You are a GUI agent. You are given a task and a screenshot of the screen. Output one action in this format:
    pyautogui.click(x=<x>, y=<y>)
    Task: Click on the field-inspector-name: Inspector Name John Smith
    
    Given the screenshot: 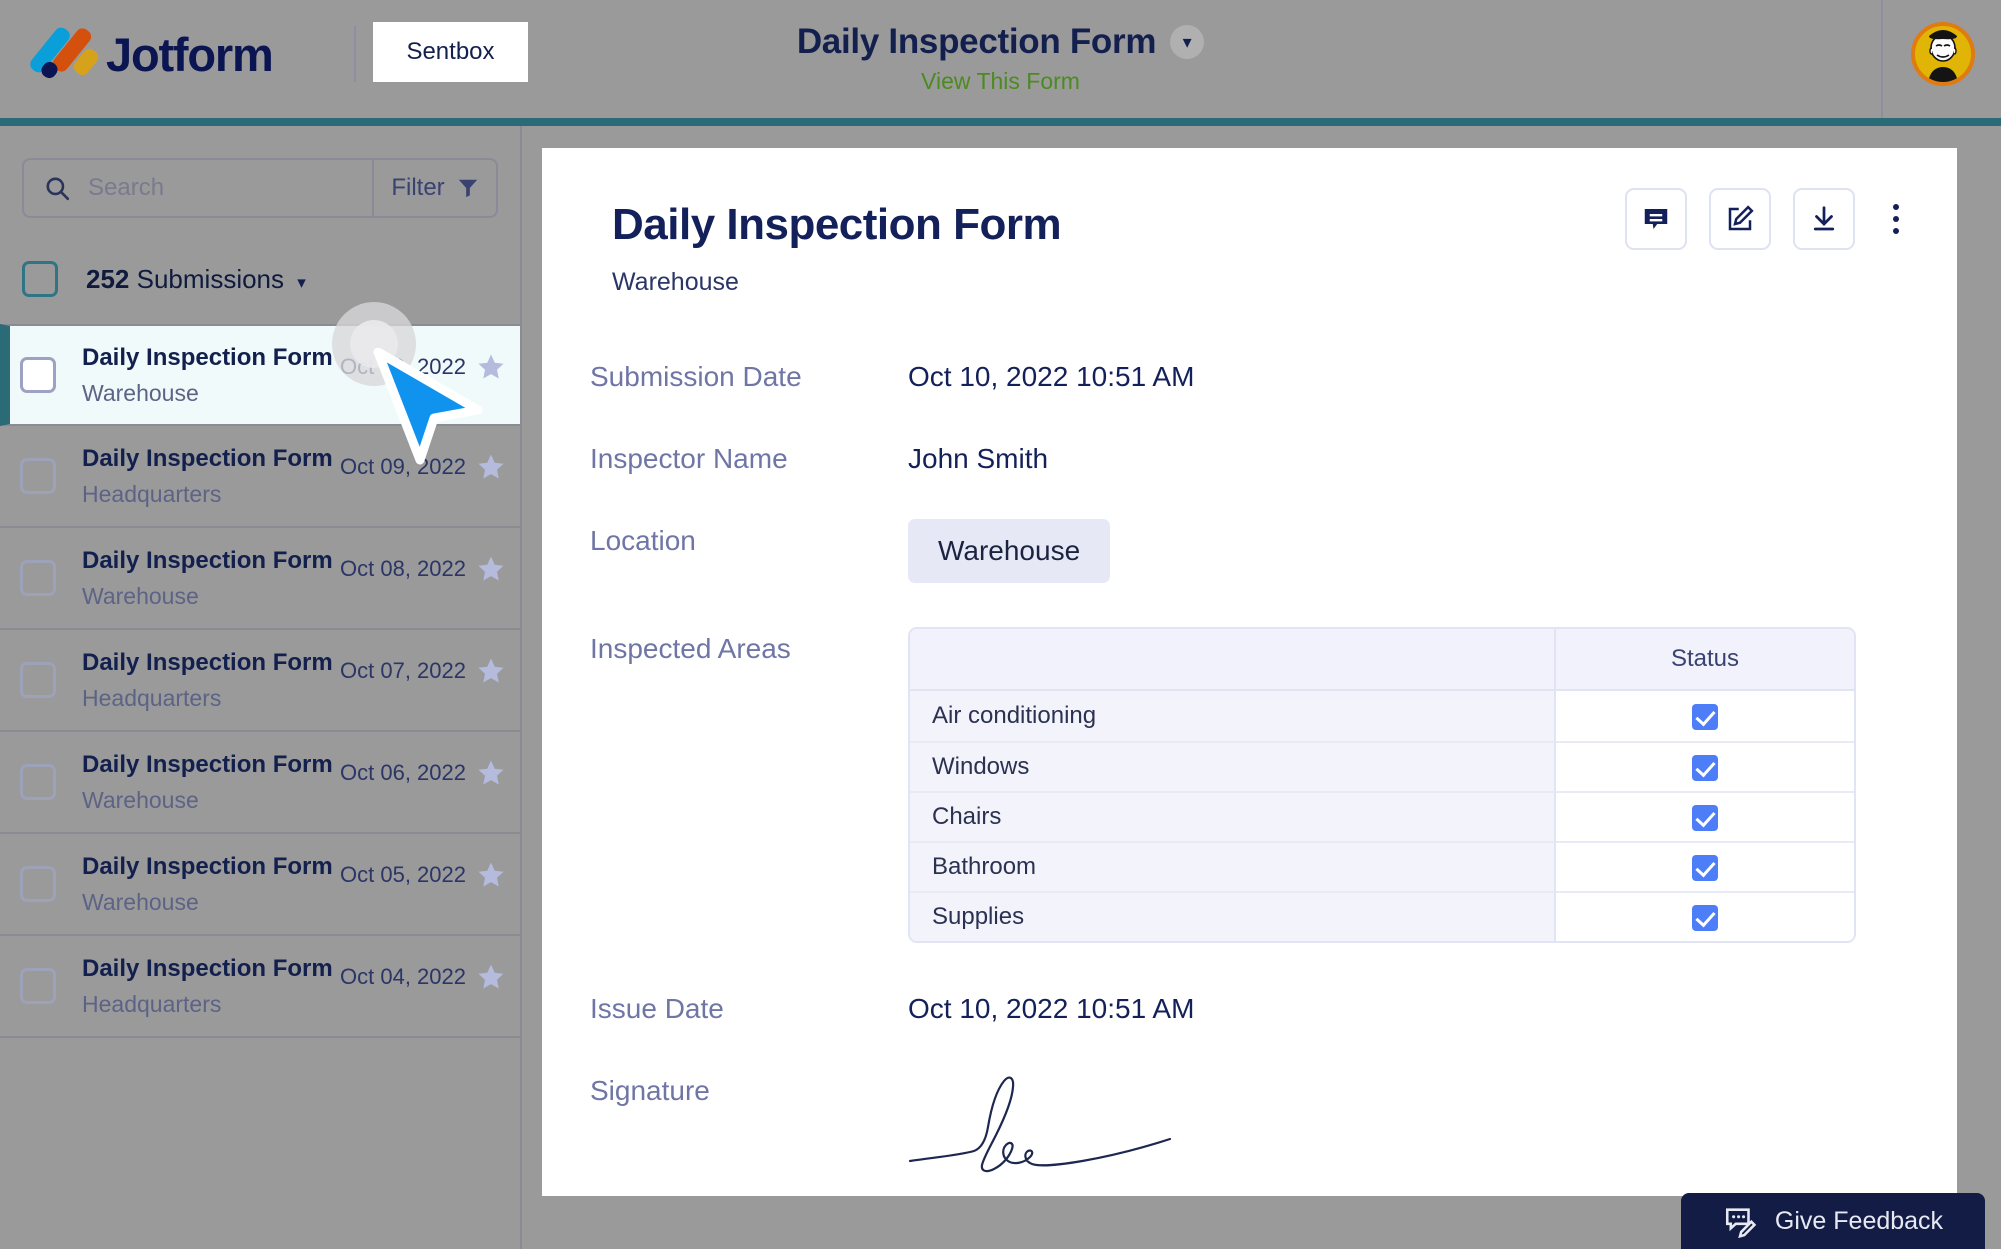 What is the action you would take?
    pyautogui.click(x=1238, y=456)
    